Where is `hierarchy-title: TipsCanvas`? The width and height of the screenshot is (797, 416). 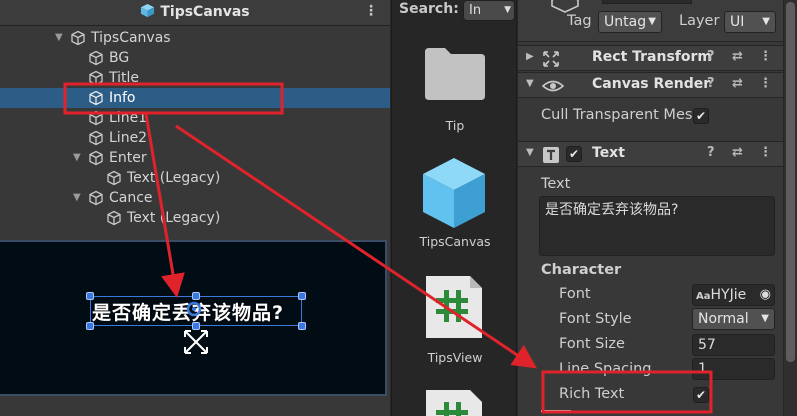 hierarchy-title: TipsCanvas is located at coordinates (195, 11).